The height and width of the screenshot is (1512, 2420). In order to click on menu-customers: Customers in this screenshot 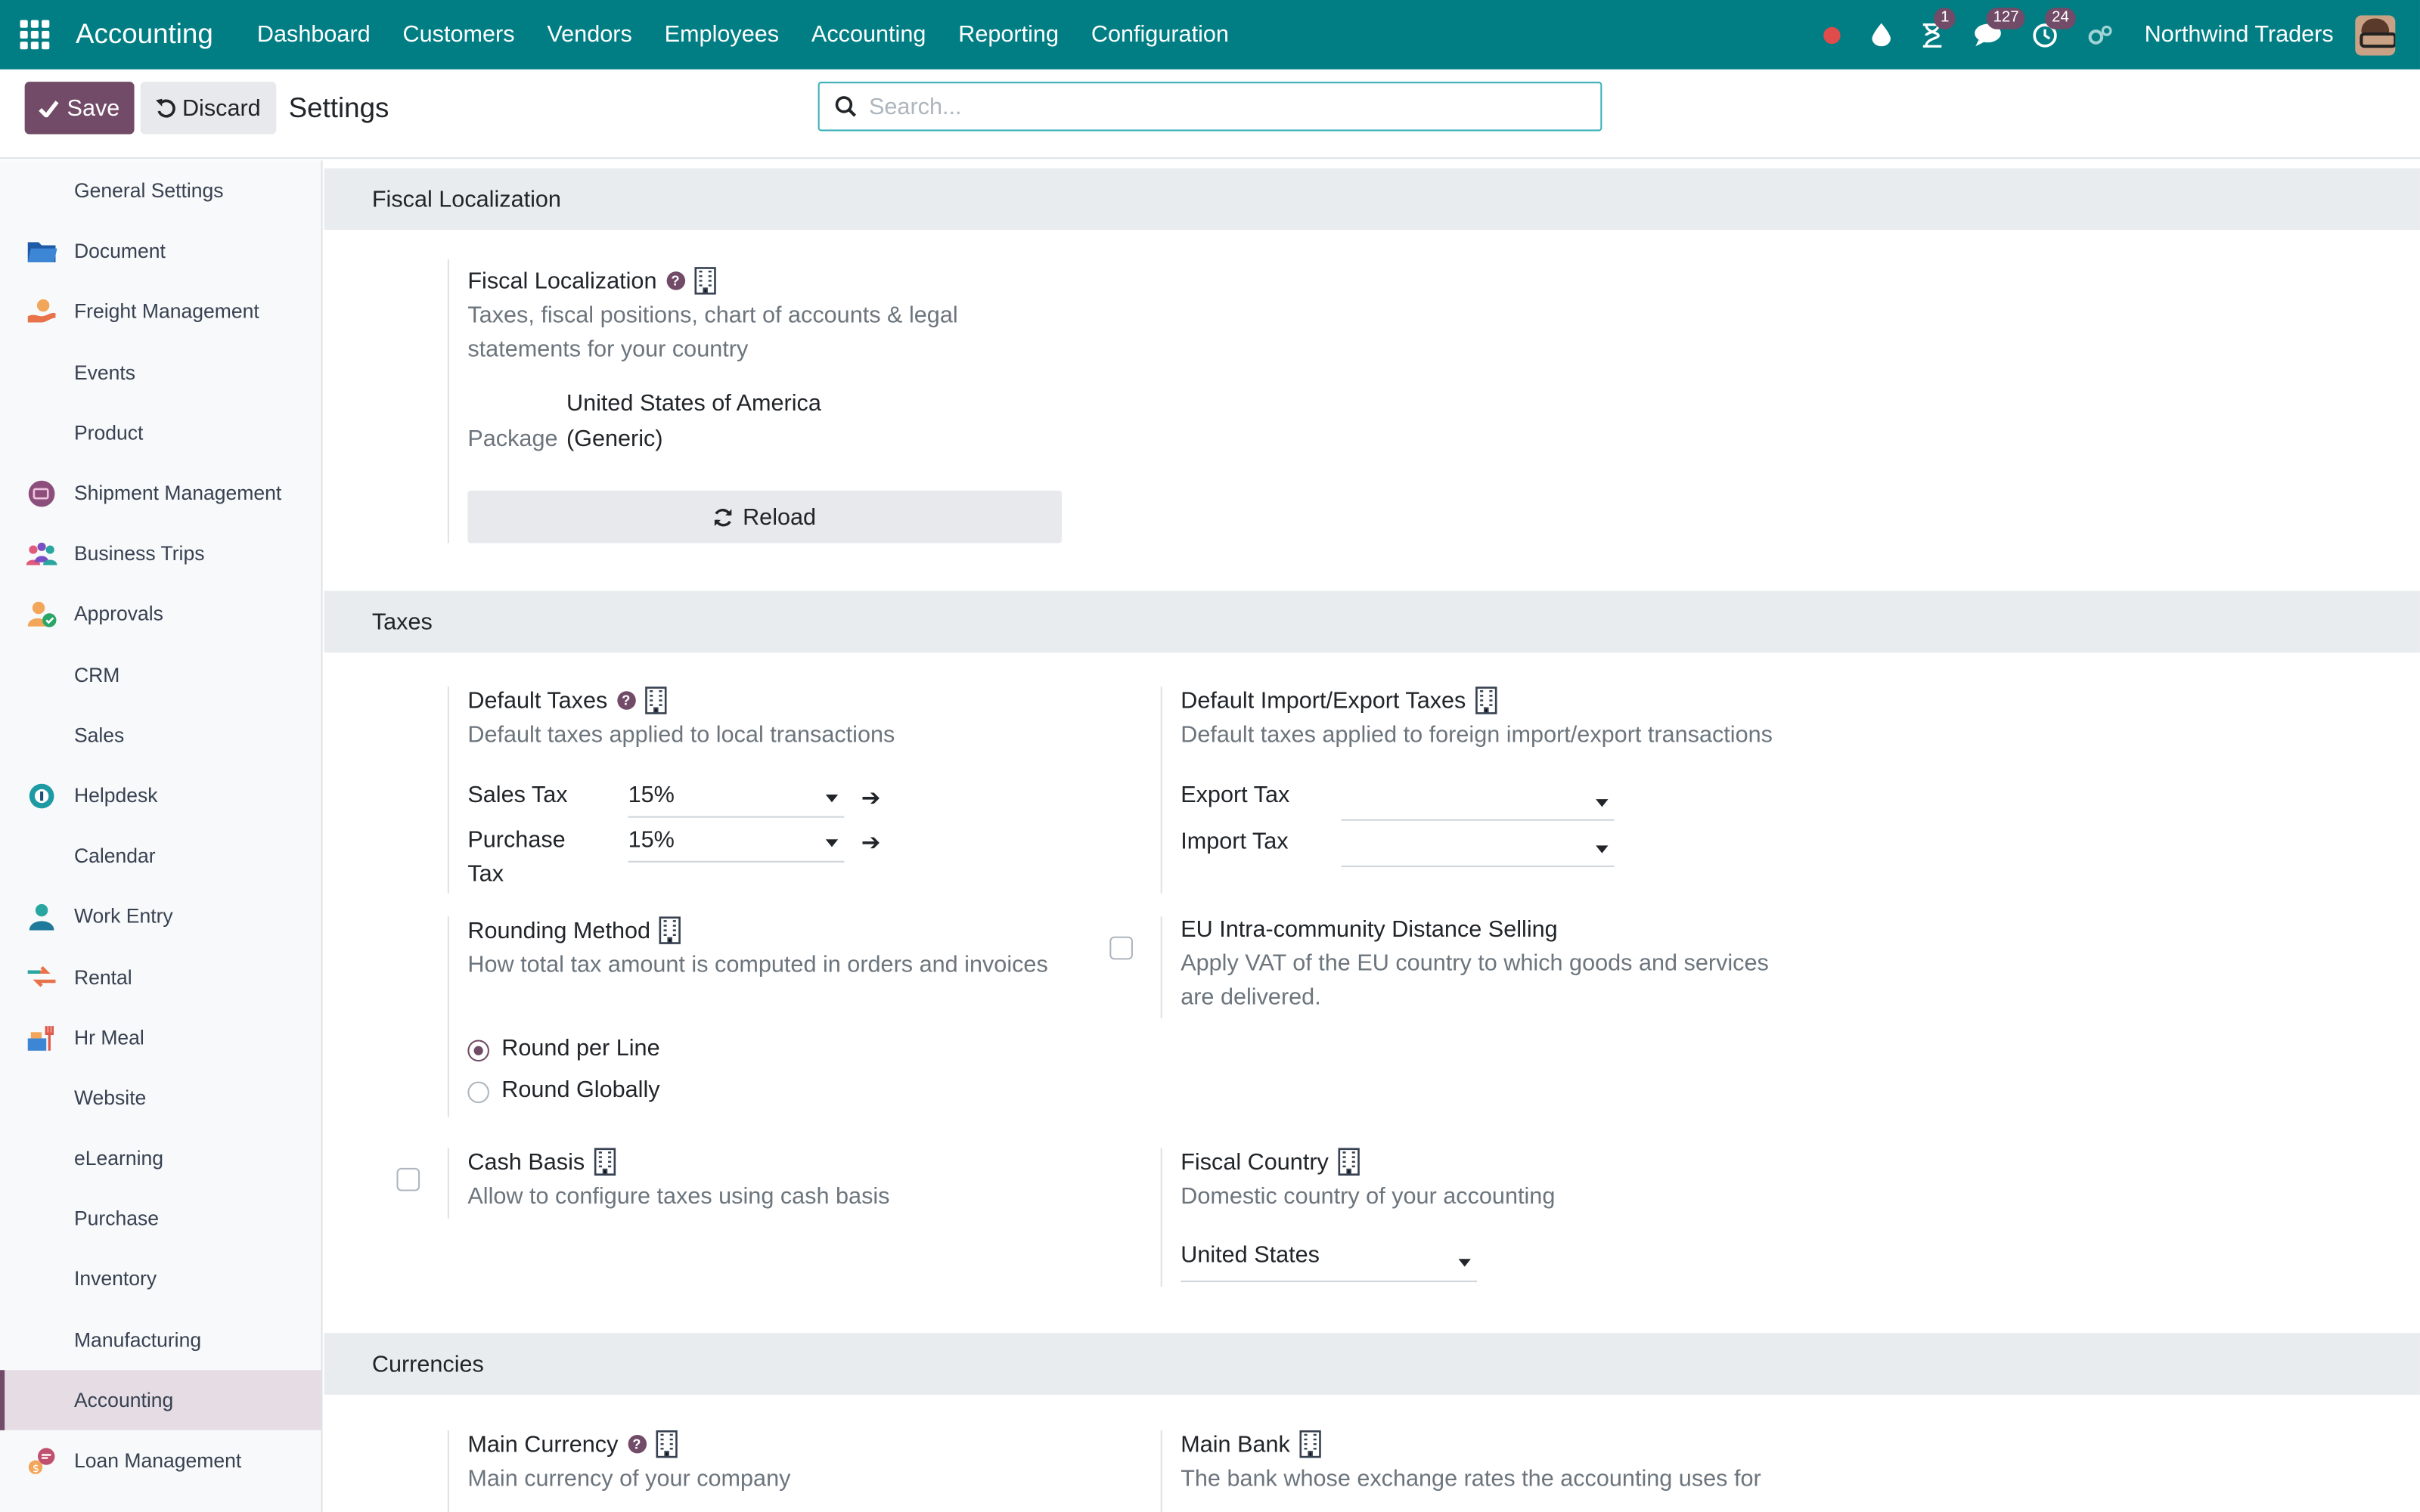, I will do `click(458, 35)`.